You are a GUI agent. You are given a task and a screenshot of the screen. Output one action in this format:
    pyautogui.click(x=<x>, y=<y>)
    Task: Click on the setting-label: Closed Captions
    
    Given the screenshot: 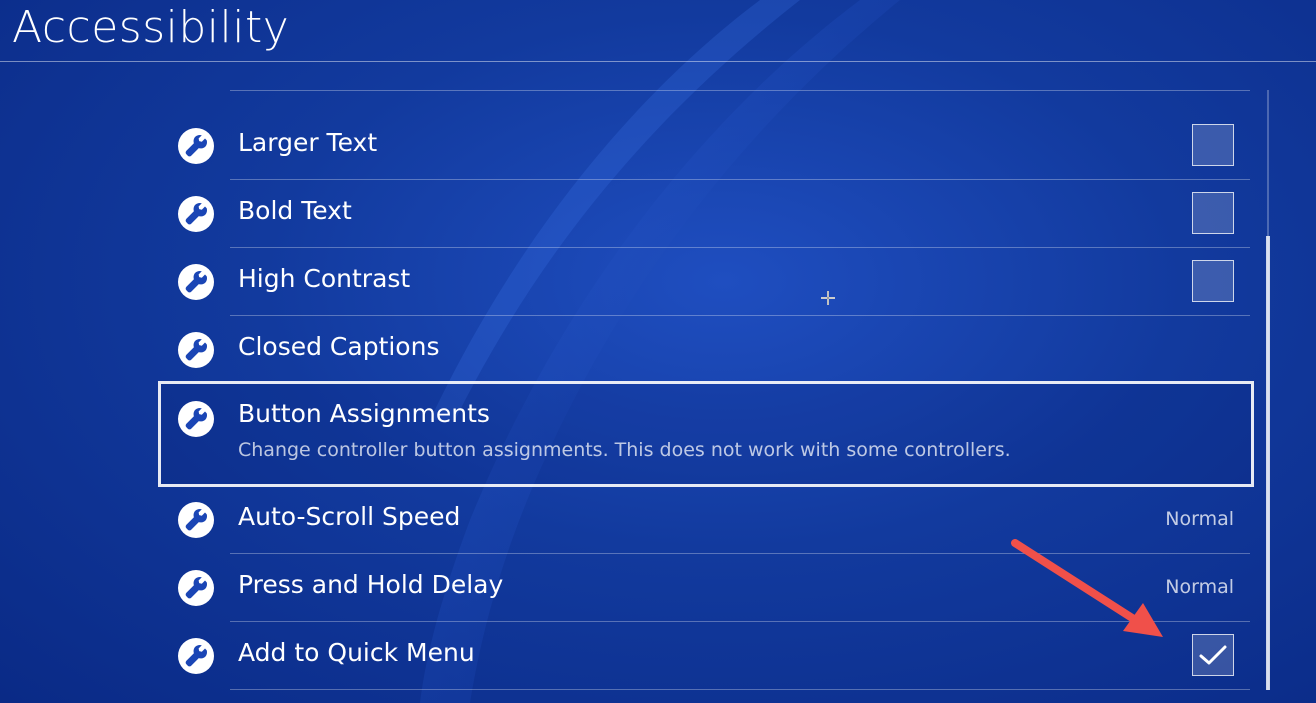 What is the action you would take?
    pyautogui.click(x=339, y=346)
    